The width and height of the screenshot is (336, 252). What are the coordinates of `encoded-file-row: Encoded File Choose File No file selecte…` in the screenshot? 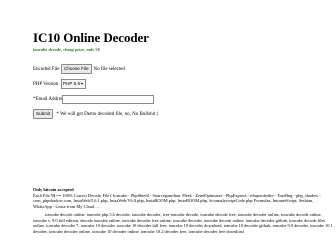 It's located at (183, 69).